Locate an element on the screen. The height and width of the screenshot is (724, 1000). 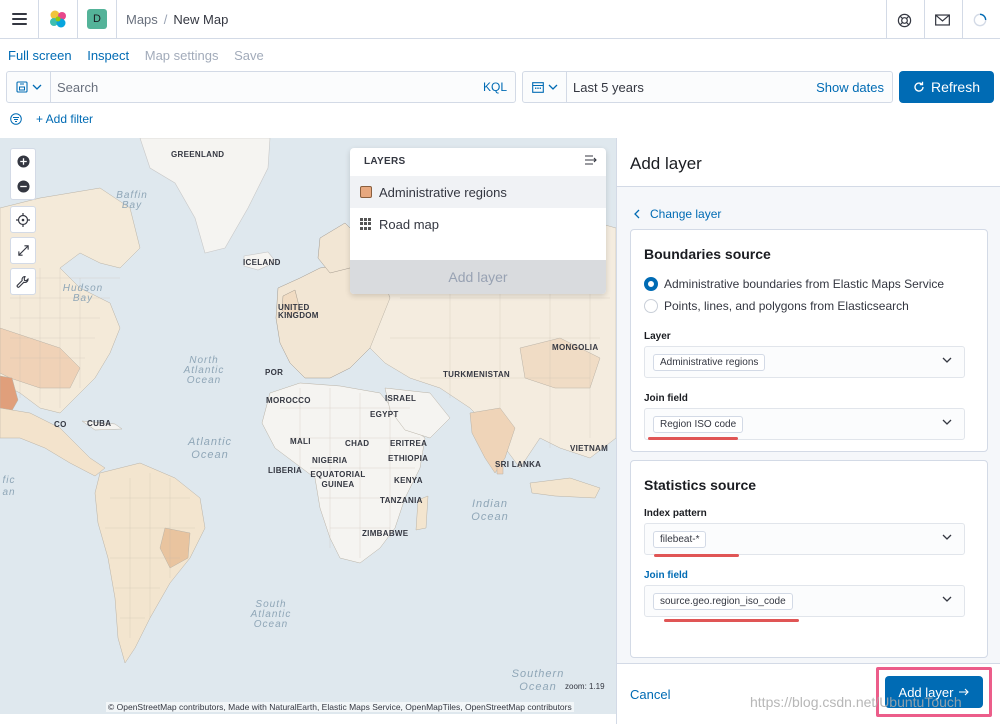
space-avatar: D is located at coordinates (97, 19).